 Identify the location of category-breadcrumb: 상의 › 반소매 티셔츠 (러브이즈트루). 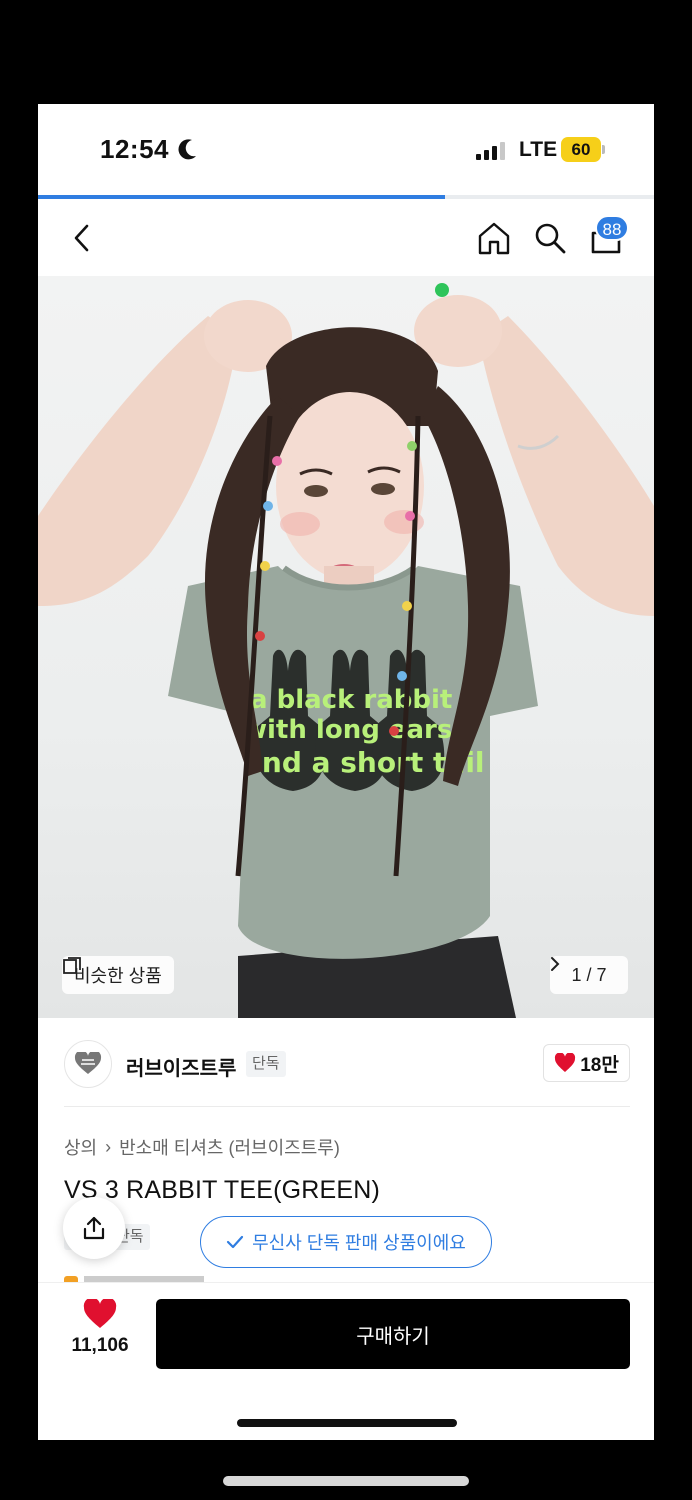
(202, 1147).